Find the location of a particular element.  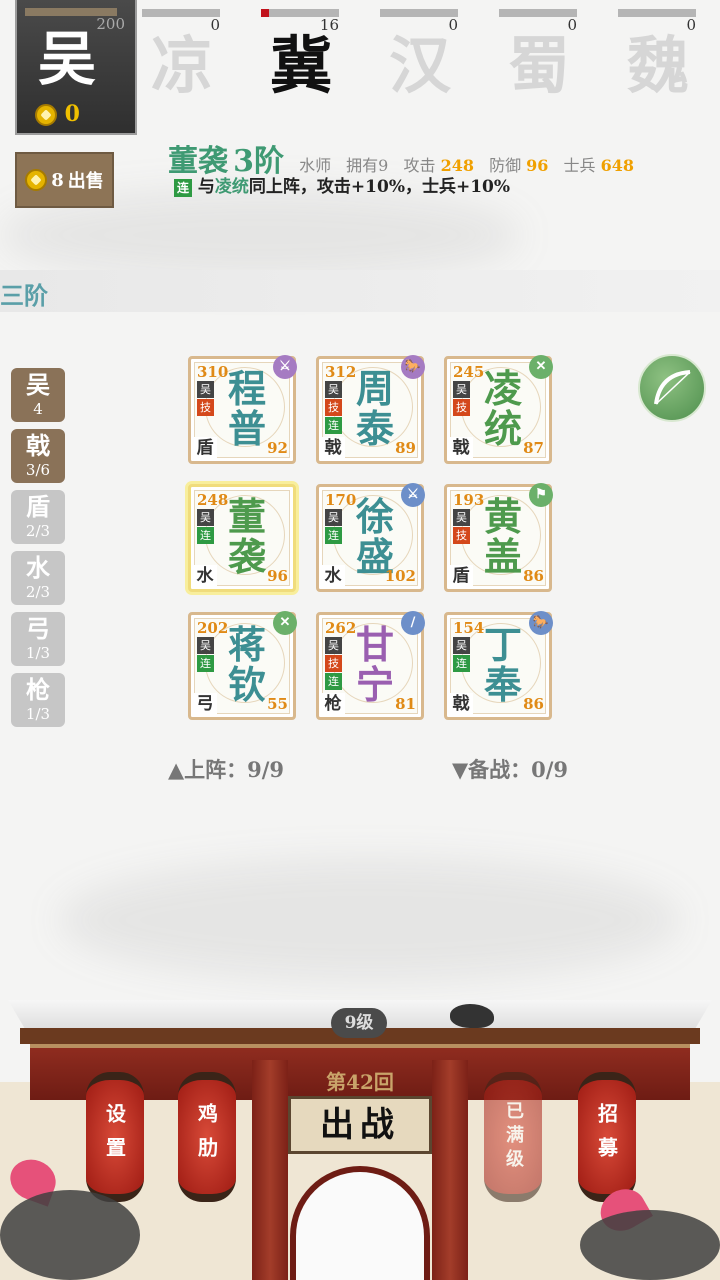

hero-name-char1: 董 is located at coordinates (246, 517).